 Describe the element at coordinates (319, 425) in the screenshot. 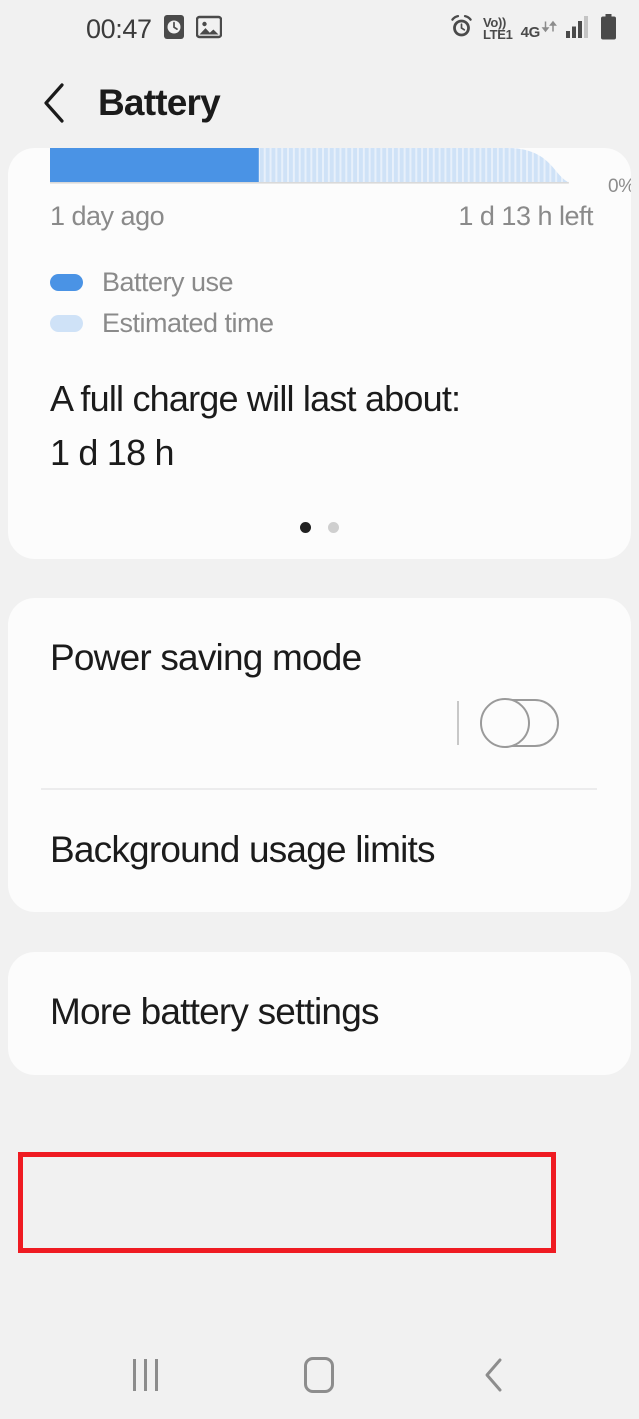

I see `full-charge-block: A full charge will last about: 1 d 18 h` at that location.